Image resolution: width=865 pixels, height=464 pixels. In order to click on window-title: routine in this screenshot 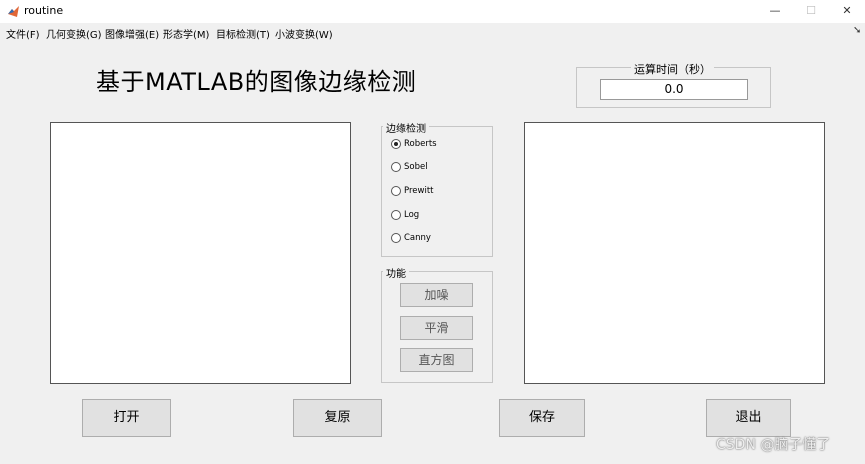, I will do `click(44, 10)`.